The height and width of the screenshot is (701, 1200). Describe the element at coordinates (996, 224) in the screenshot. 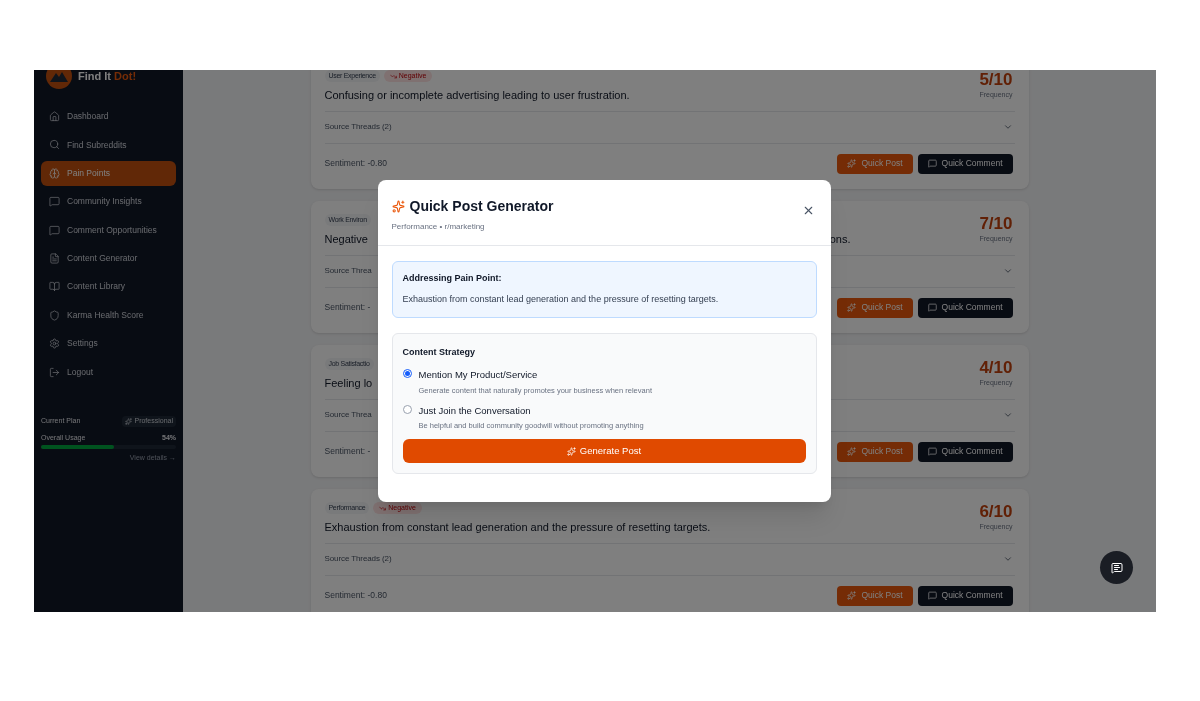

I see `frequency-score: 7/10` at that location.